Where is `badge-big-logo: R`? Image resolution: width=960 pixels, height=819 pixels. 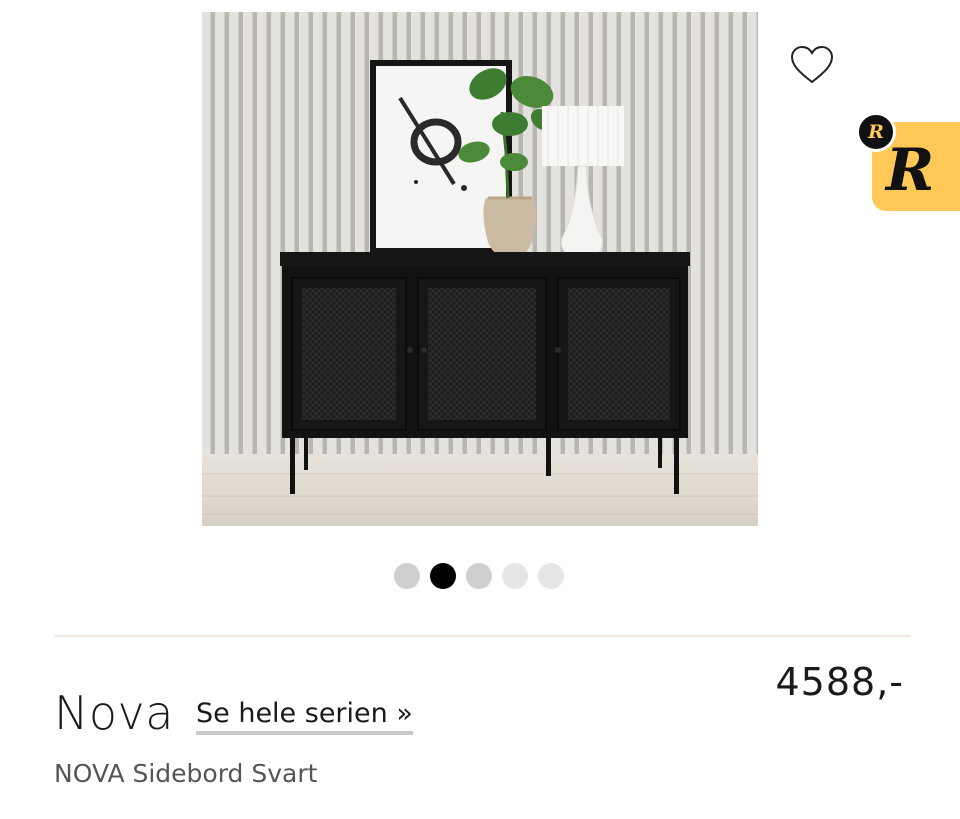
badge-big-logo: R is located at coordinates (910, 170).